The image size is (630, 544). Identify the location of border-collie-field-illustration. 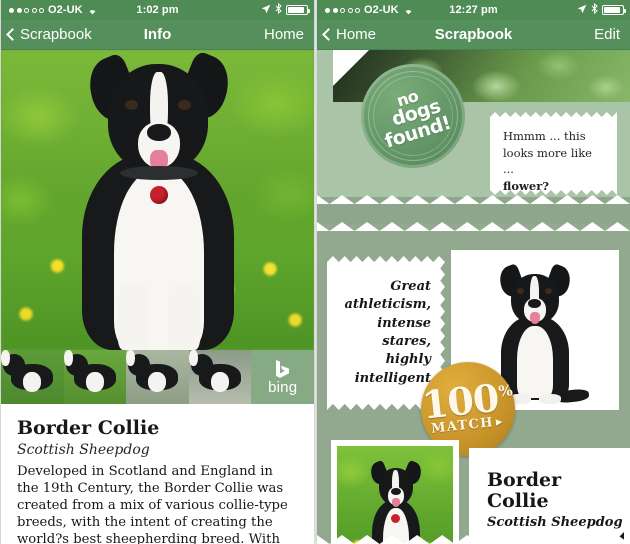
(395, 501).